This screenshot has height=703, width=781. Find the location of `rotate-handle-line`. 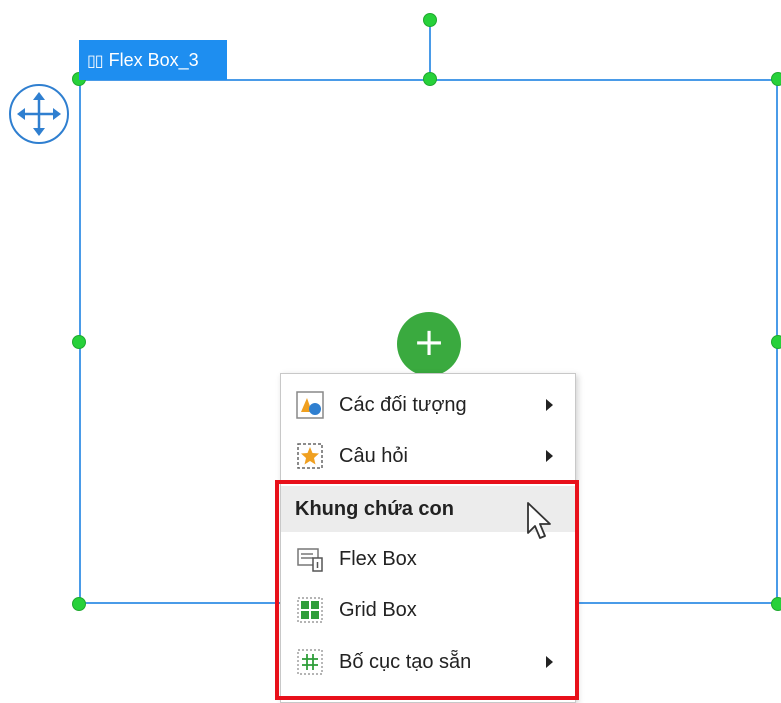

rotate-handle-line is located at coordinates (430, 50).